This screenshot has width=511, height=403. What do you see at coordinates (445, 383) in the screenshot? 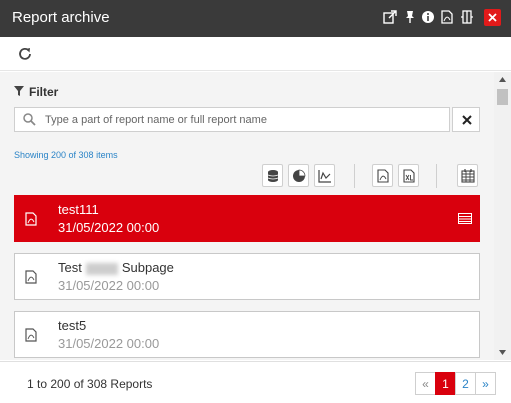
I see `pagination-page-1: 1` at bounding box center [445, 383].